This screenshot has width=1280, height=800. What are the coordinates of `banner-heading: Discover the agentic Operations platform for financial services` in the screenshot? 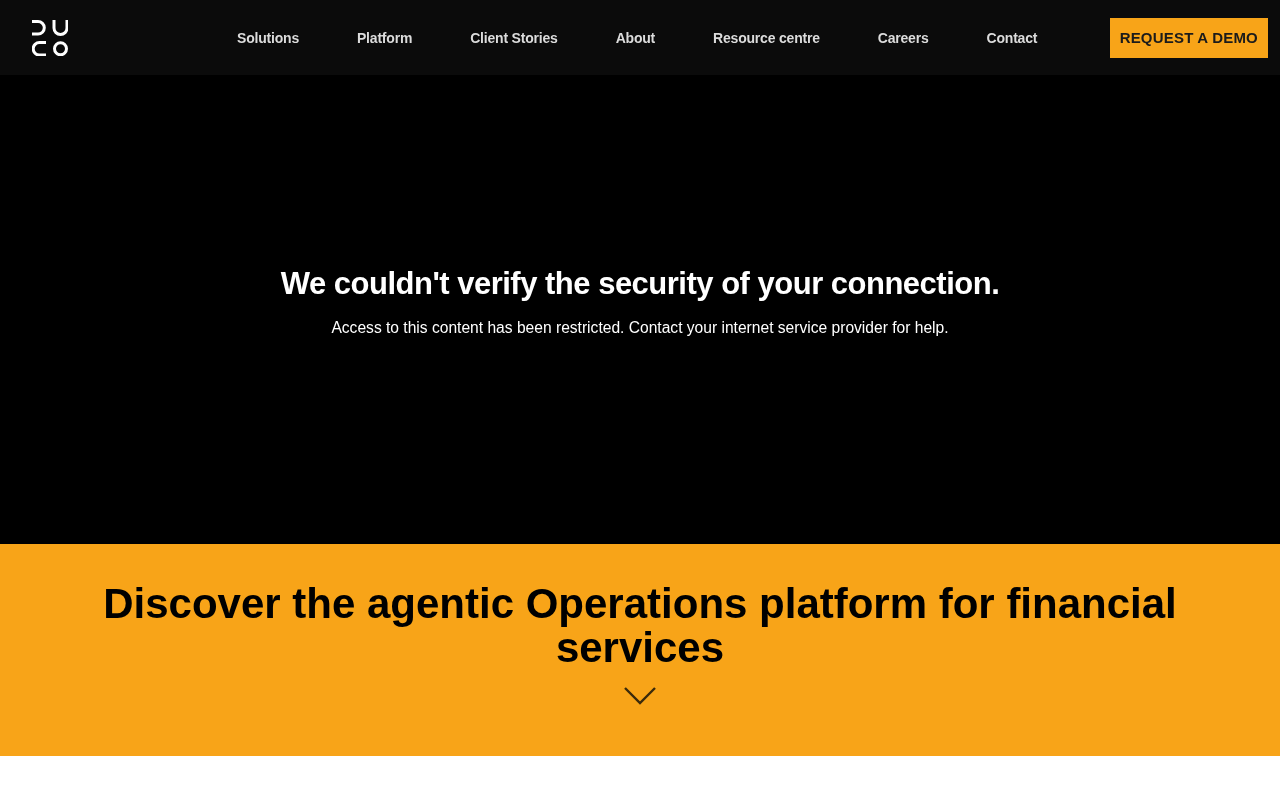 It's located at (640, 626).